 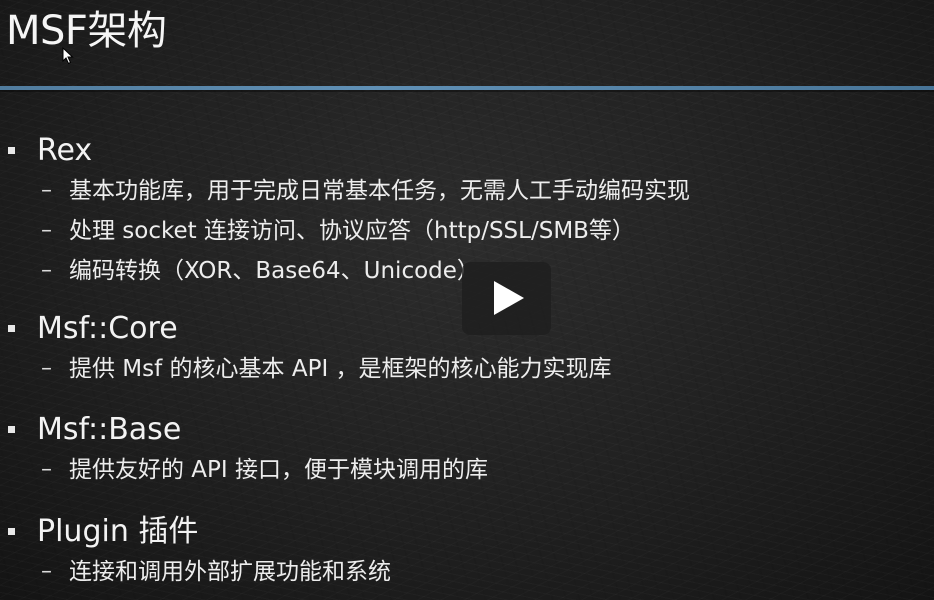 I want to click on bullet-heading-row: Msf::Base, so click(x=467, y=430).